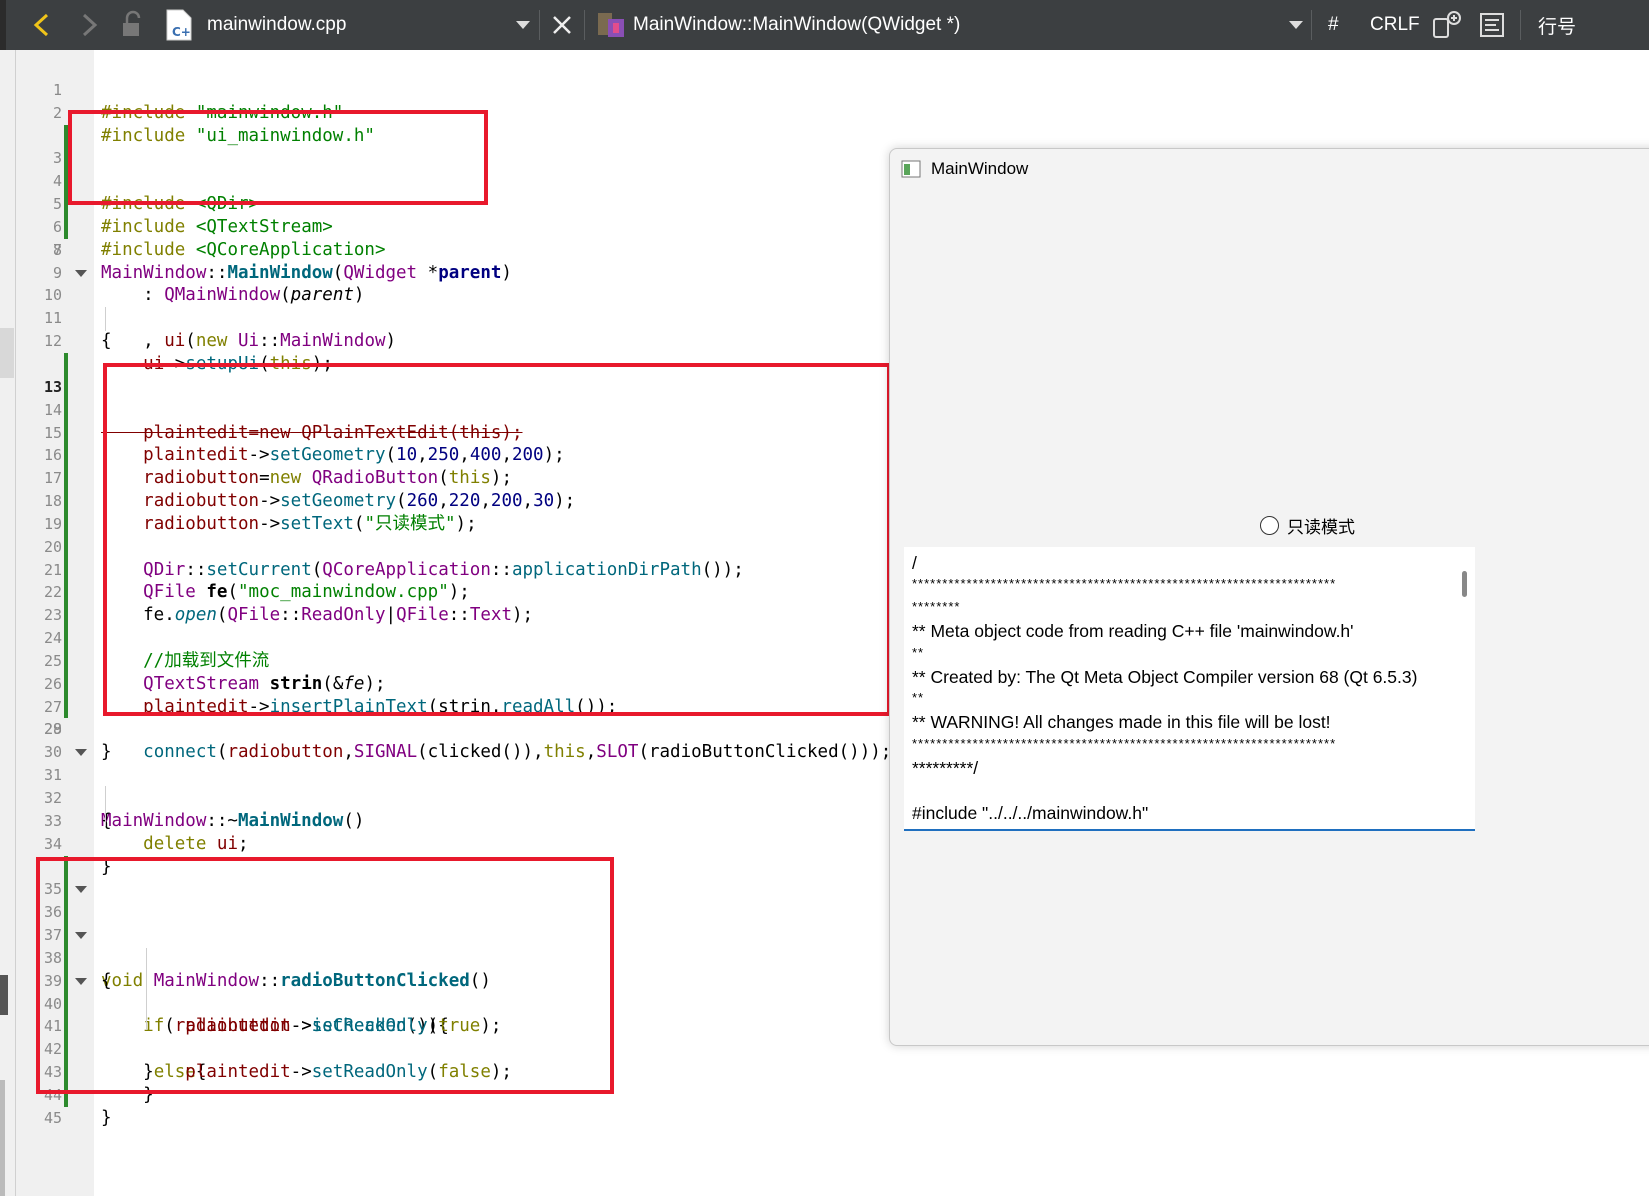 The width and height of the screenshot is (1649, 1196). I want to click on line-ending-selector: CRLF, so click(1395, 25).